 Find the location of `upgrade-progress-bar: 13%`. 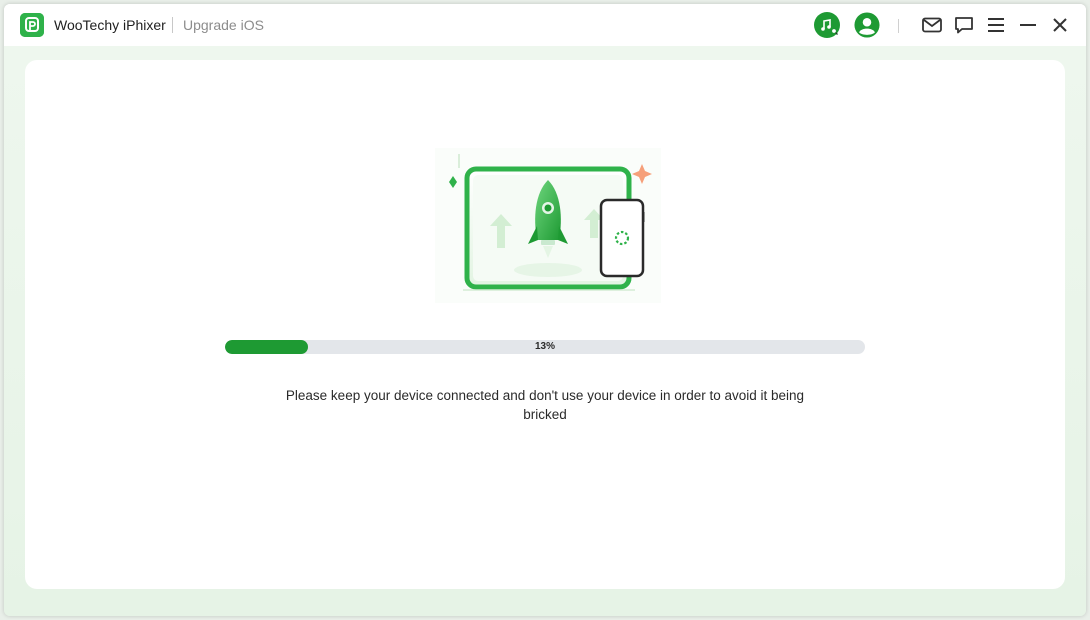

upgrade-progress-bar: 13% is located at coordinates (545, 347).